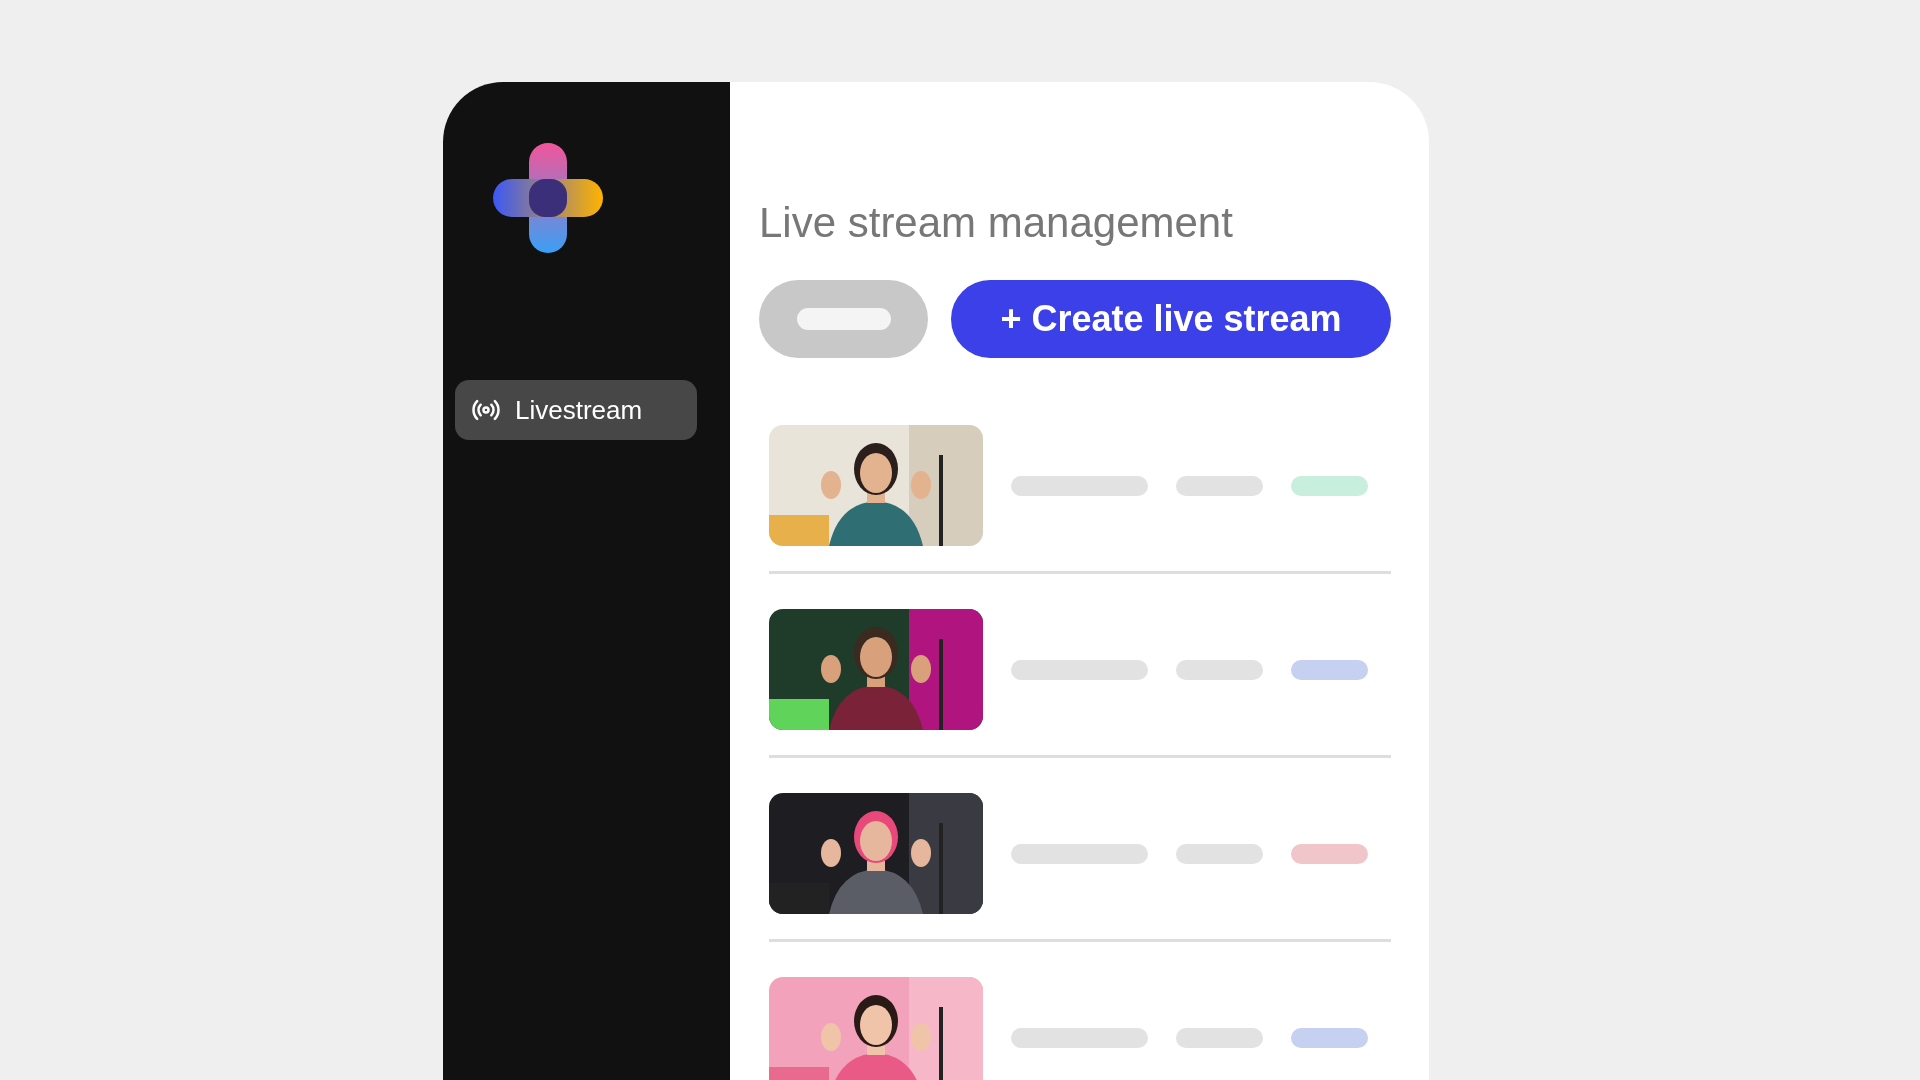  Describe the element at coordinates (548, 198) in the screenshot. I see `logo-icon` at that location.